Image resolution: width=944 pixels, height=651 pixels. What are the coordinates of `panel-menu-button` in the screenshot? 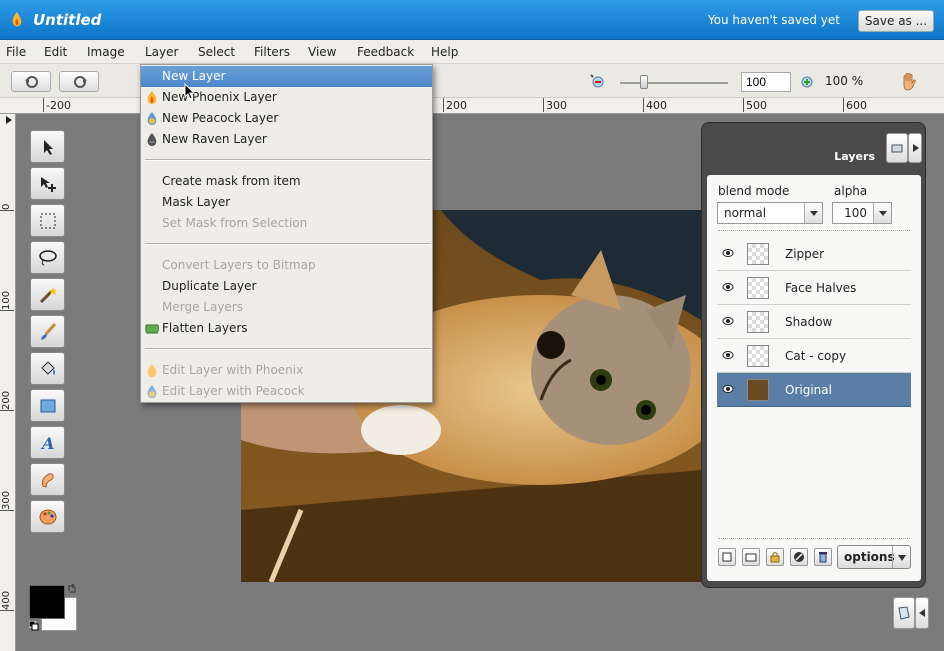 It's located at (897, 148).